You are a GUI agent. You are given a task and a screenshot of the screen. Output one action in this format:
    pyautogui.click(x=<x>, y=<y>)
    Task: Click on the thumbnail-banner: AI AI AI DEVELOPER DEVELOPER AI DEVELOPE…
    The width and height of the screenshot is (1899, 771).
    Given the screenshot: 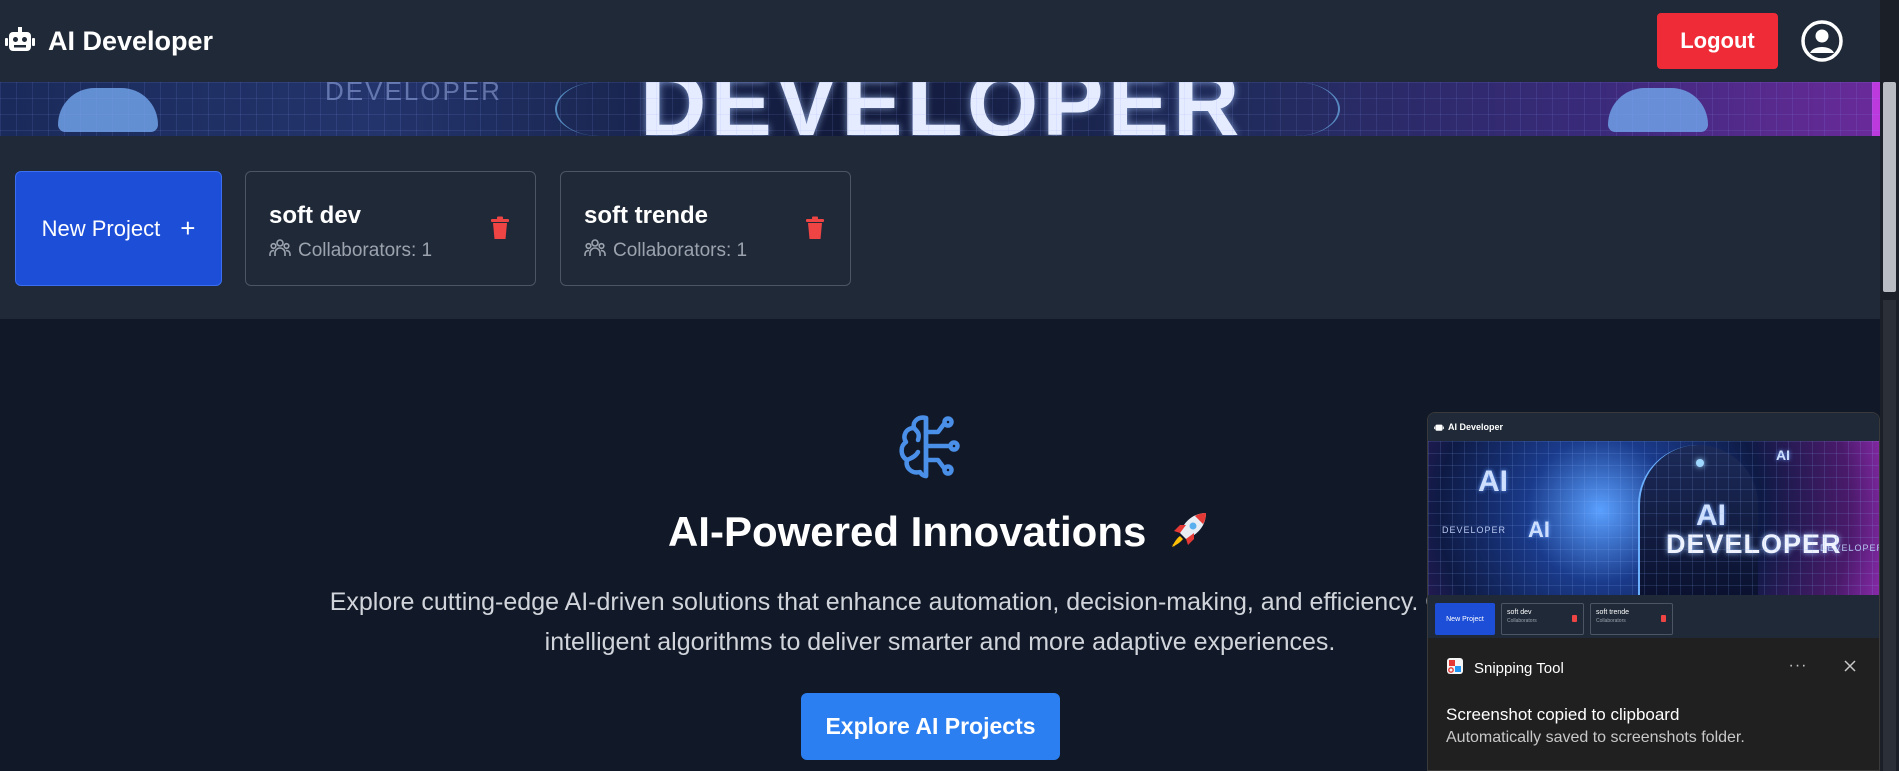 What is the action you would take?
    pyautogui.click(x=1654, y=518)
    